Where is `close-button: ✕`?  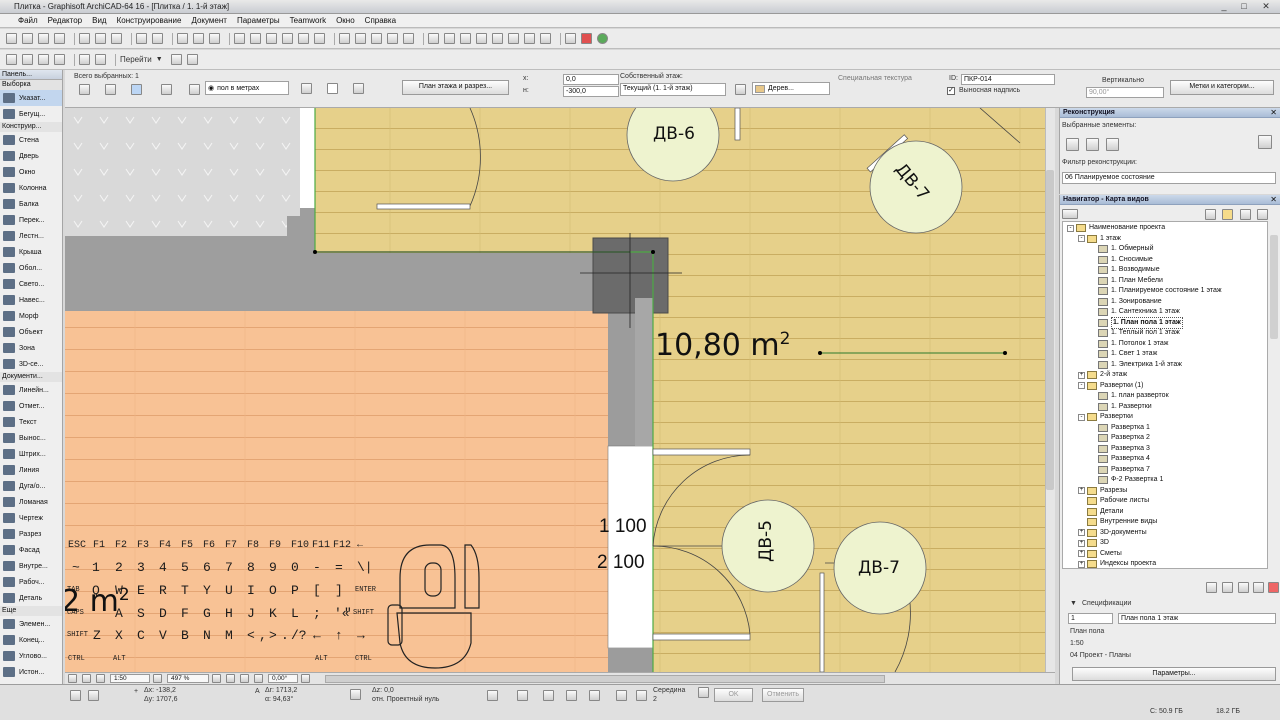 close-button: ✕ is located at coordinates (1266, 6).